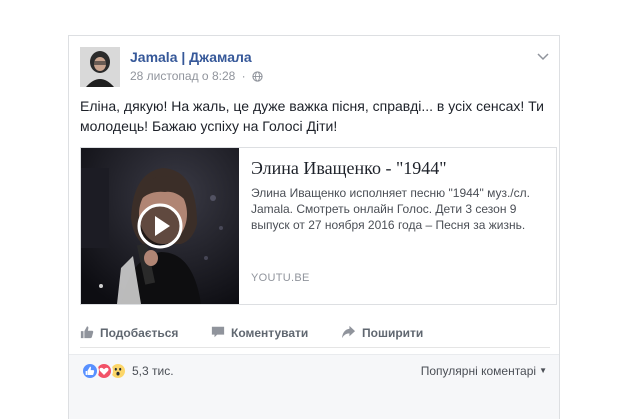 The image size is (629, 419). Describe the element at coordinates (221, 333) in the screenshot. I see `comment-icon` at that location.